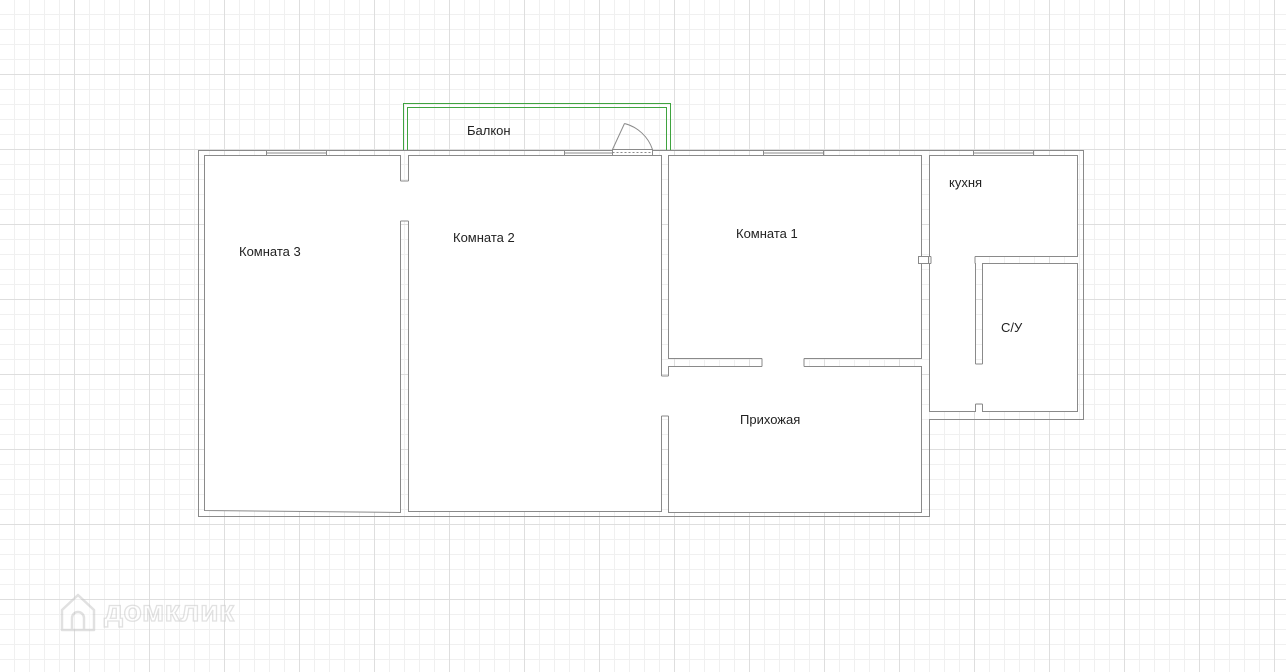 Image resolution: width=1286 pixels, height=672 pixels. What do you see at coordinates (795, 257) in the screenshot?
I see `room-1-interior` at bounding box center [795, 257].